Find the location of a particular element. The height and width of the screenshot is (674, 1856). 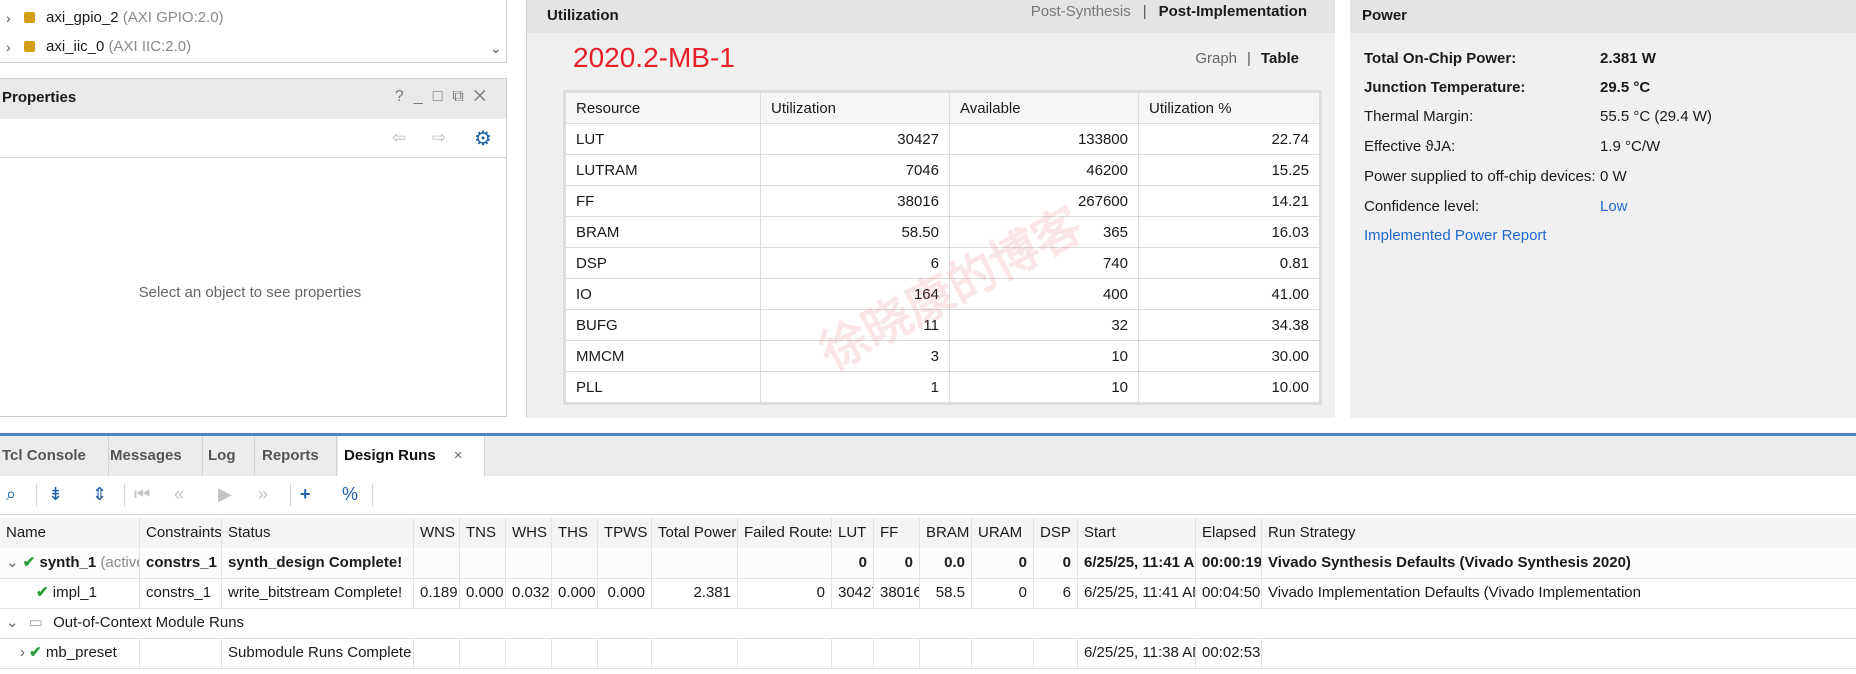

power-key: Confidence level: is located at coordinates (1422, 206).